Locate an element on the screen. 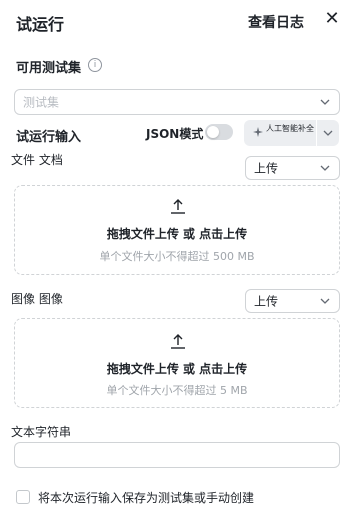 The width and height of the screenshot is (354, 518). view-logs-link: 查看日志 is located at coordinates (276, 22).